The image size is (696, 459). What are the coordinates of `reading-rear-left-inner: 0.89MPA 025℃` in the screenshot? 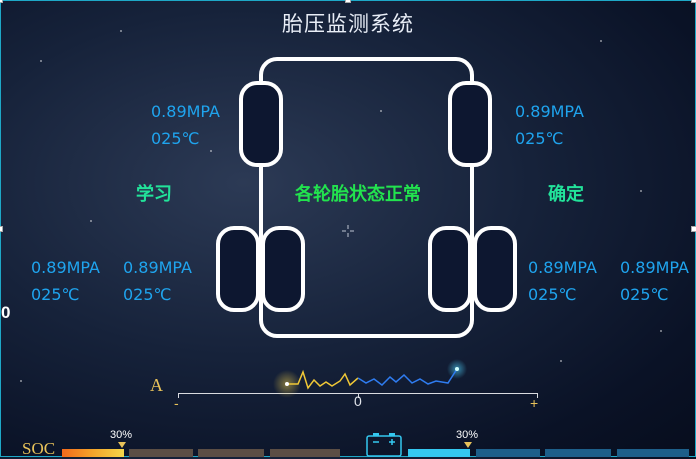 It's located at (157, 281).